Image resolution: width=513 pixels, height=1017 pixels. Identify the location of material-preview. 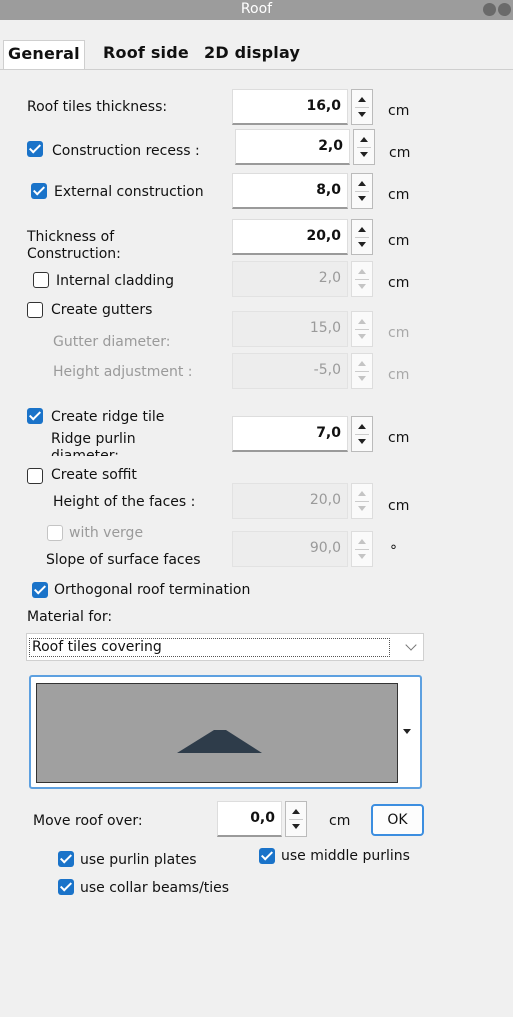
(225, 732).